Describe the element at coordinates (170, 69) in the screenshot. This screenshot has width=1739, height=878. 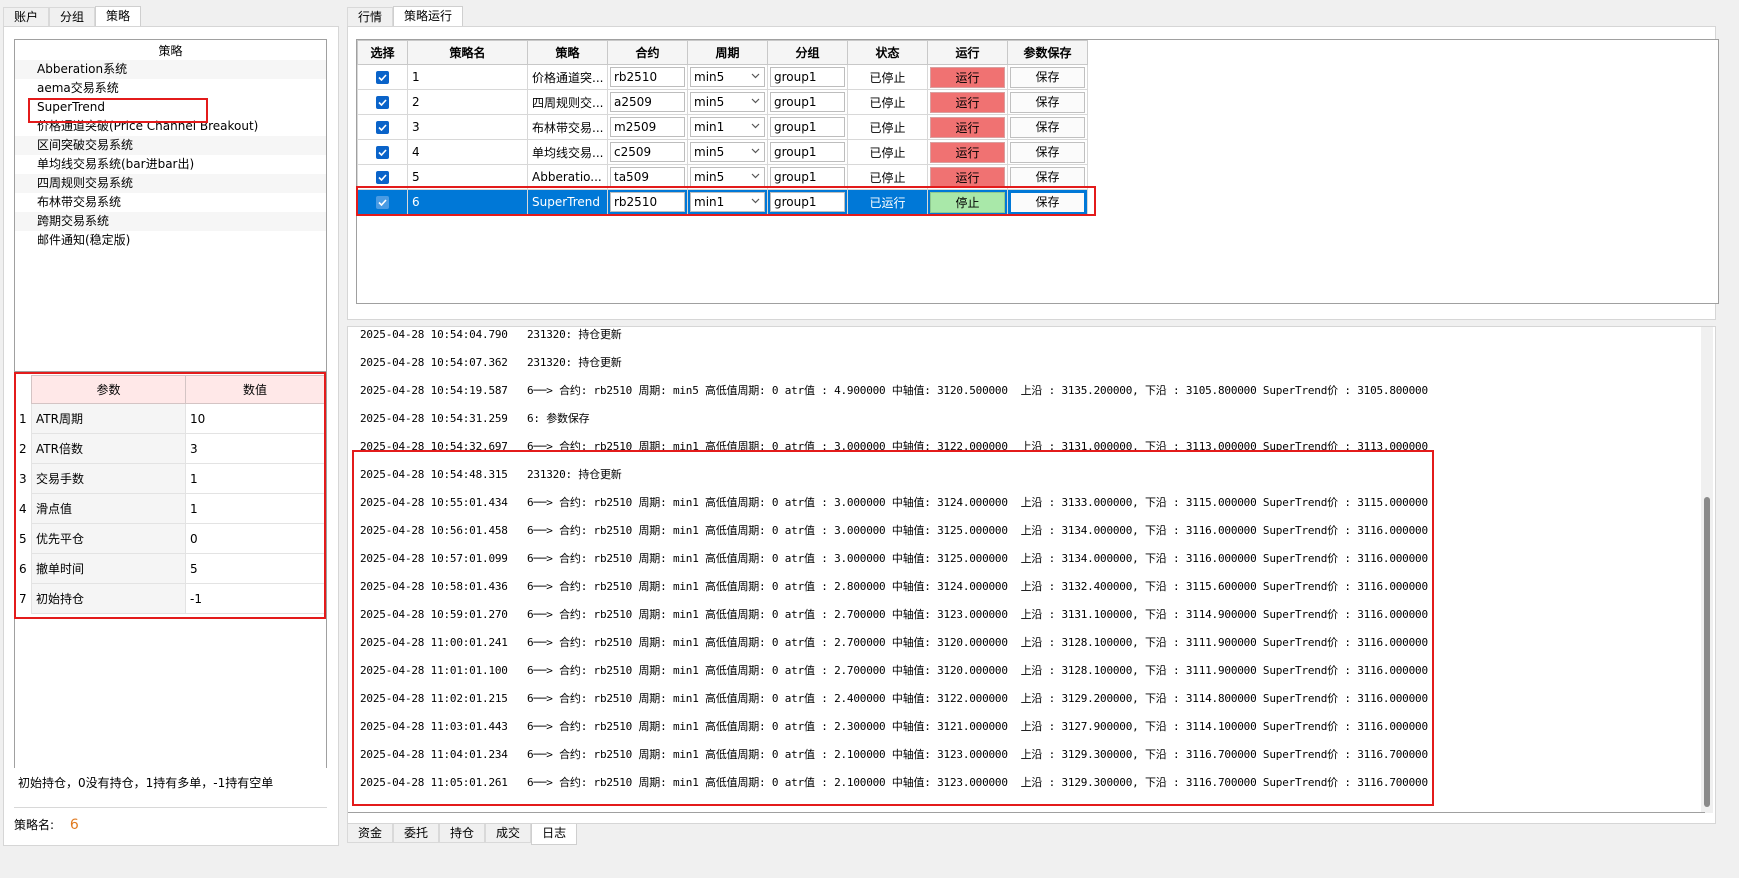
I see `strategy-item-abberation: Abberation系统` at that location.